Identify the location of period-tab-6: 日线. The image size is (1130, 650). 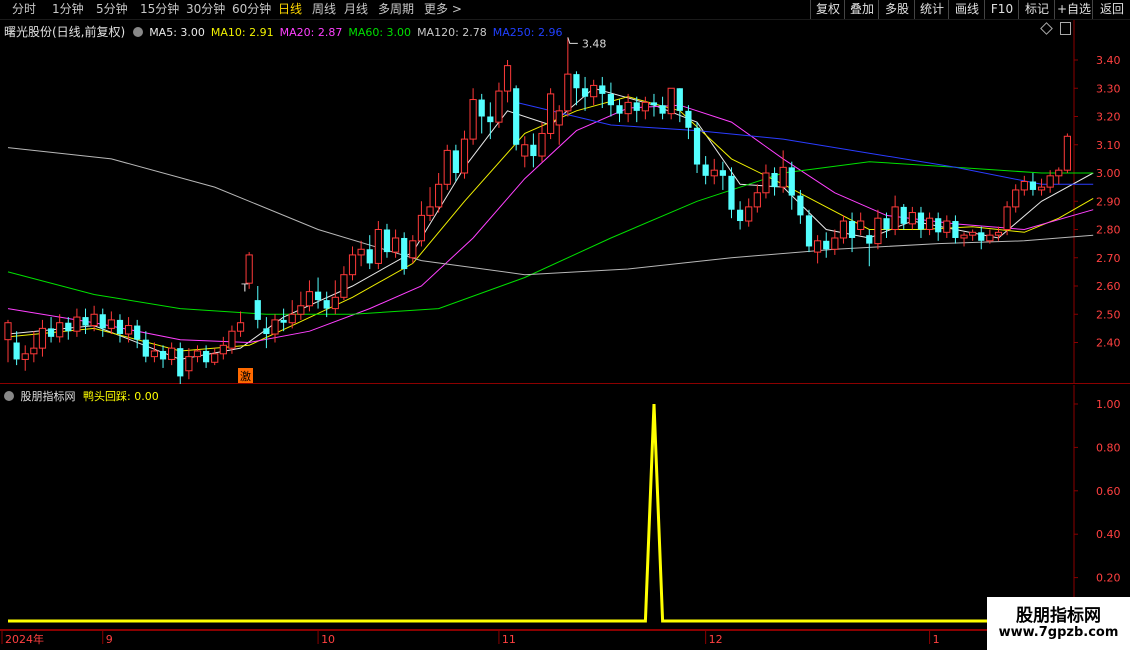
(290, 9).